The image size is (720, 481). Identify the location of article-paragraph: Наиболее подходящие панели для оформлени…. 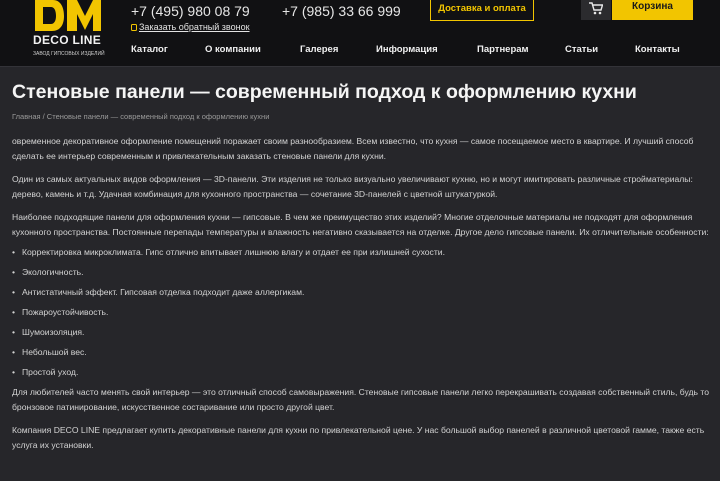
(360, 224).